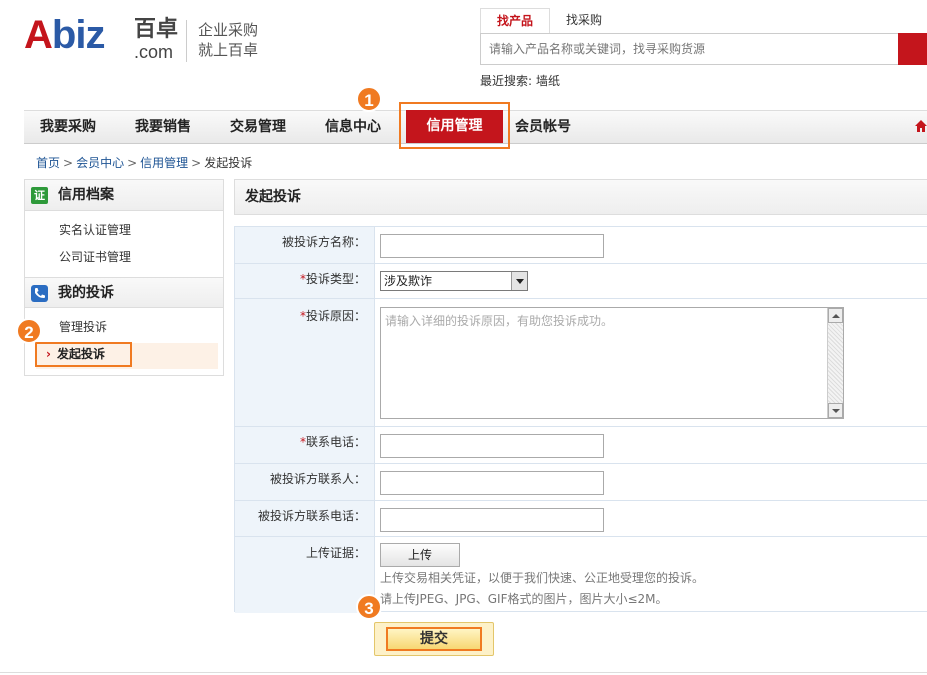  I want to click on breadcrumb-credit: 信用管理, so click(164, 163).